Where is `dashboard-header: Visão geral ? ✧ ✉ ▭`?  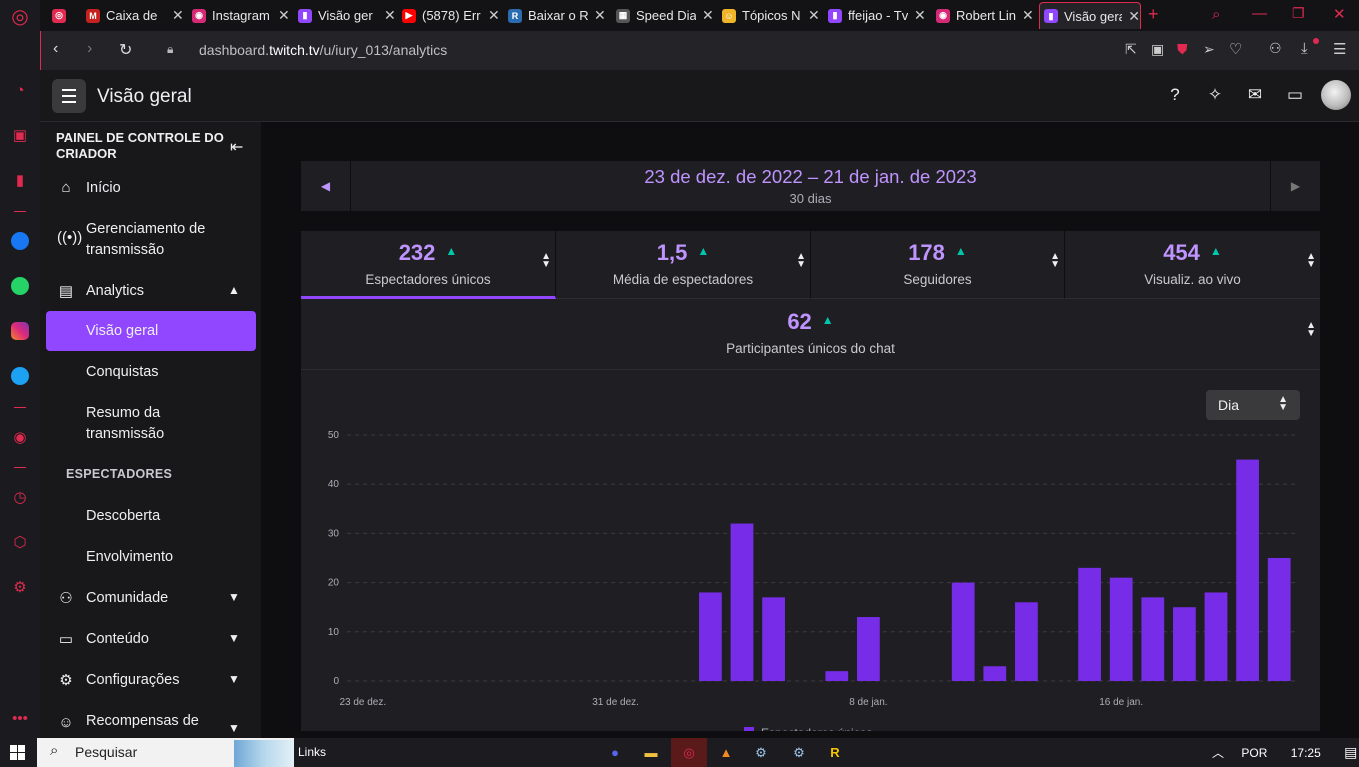
dashboard-header: Visão geral ? ✧ ✉ ▭ is located at coordinates (699, 96).